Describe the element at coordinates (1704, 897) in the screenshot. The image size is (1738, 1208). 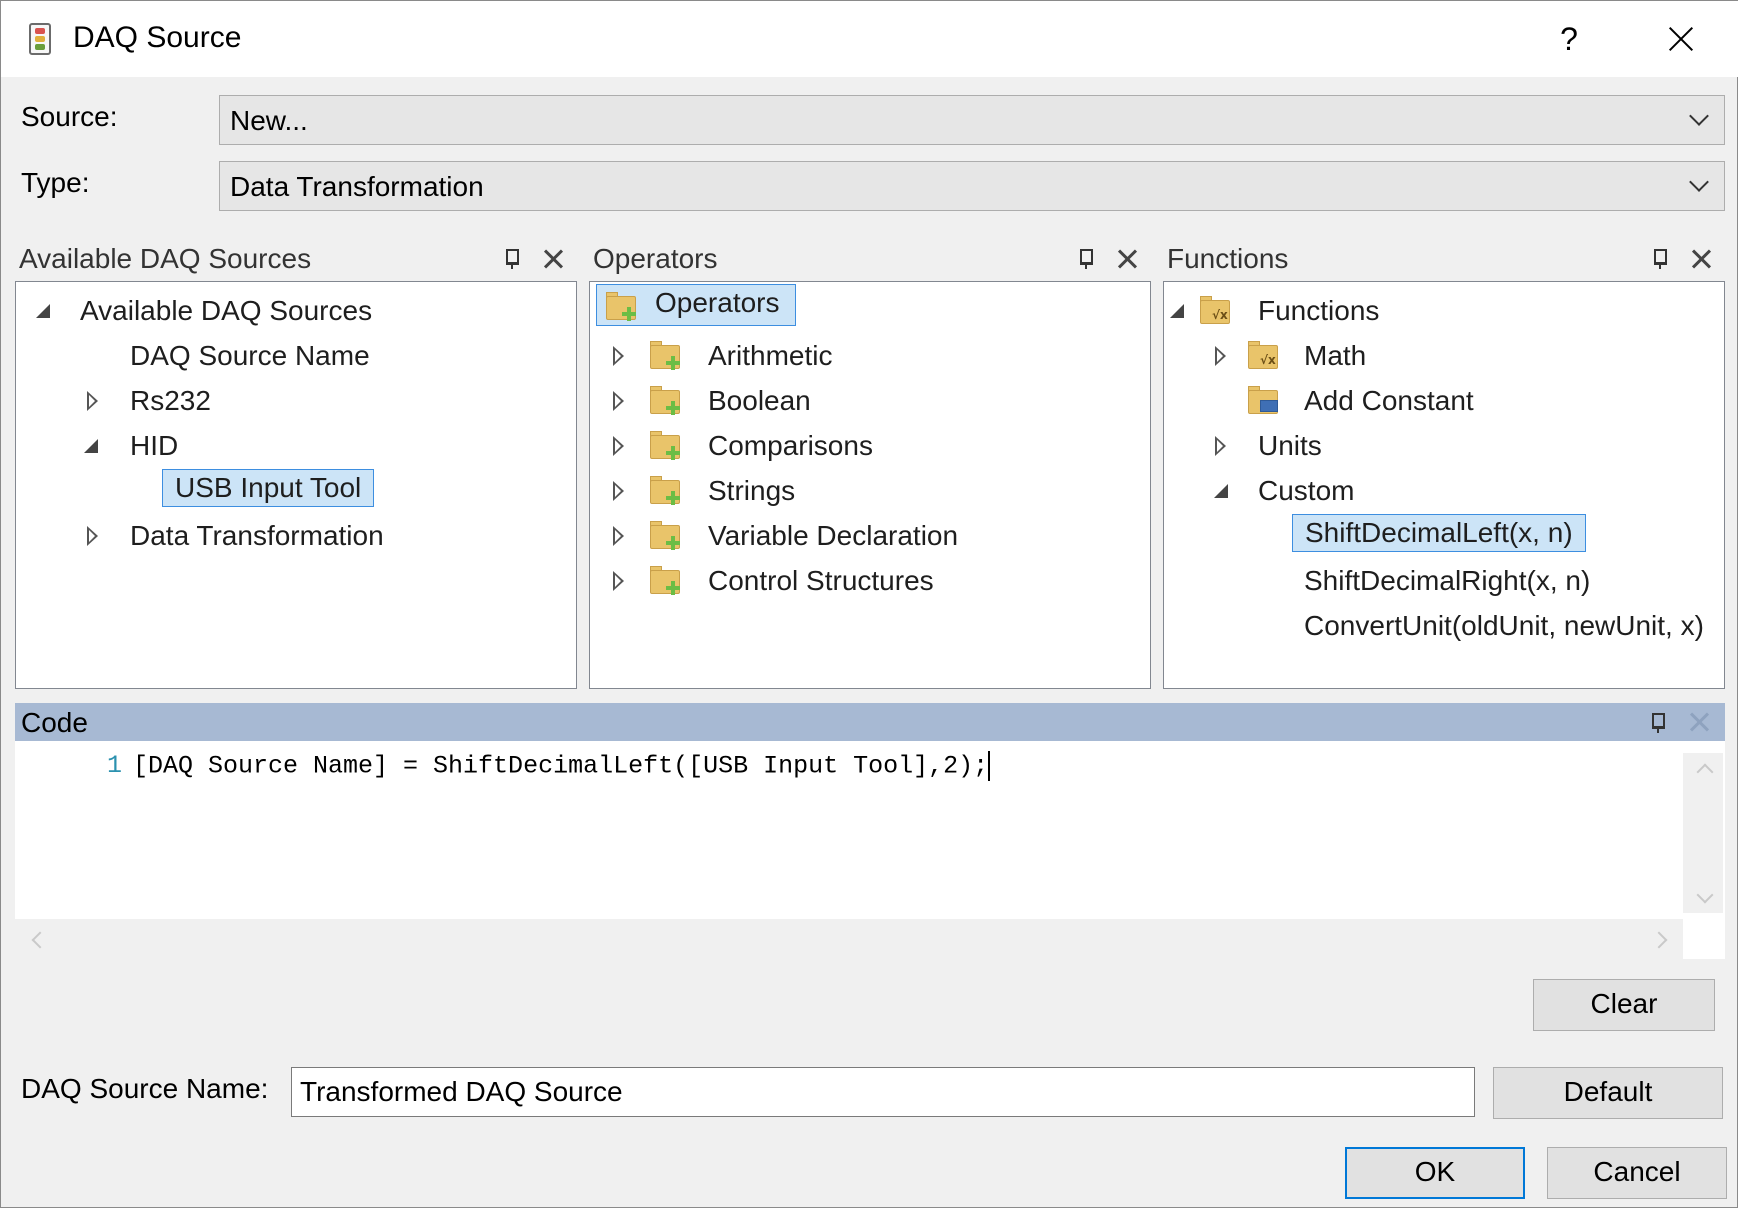
I see `scroll-down-icon` at that location.